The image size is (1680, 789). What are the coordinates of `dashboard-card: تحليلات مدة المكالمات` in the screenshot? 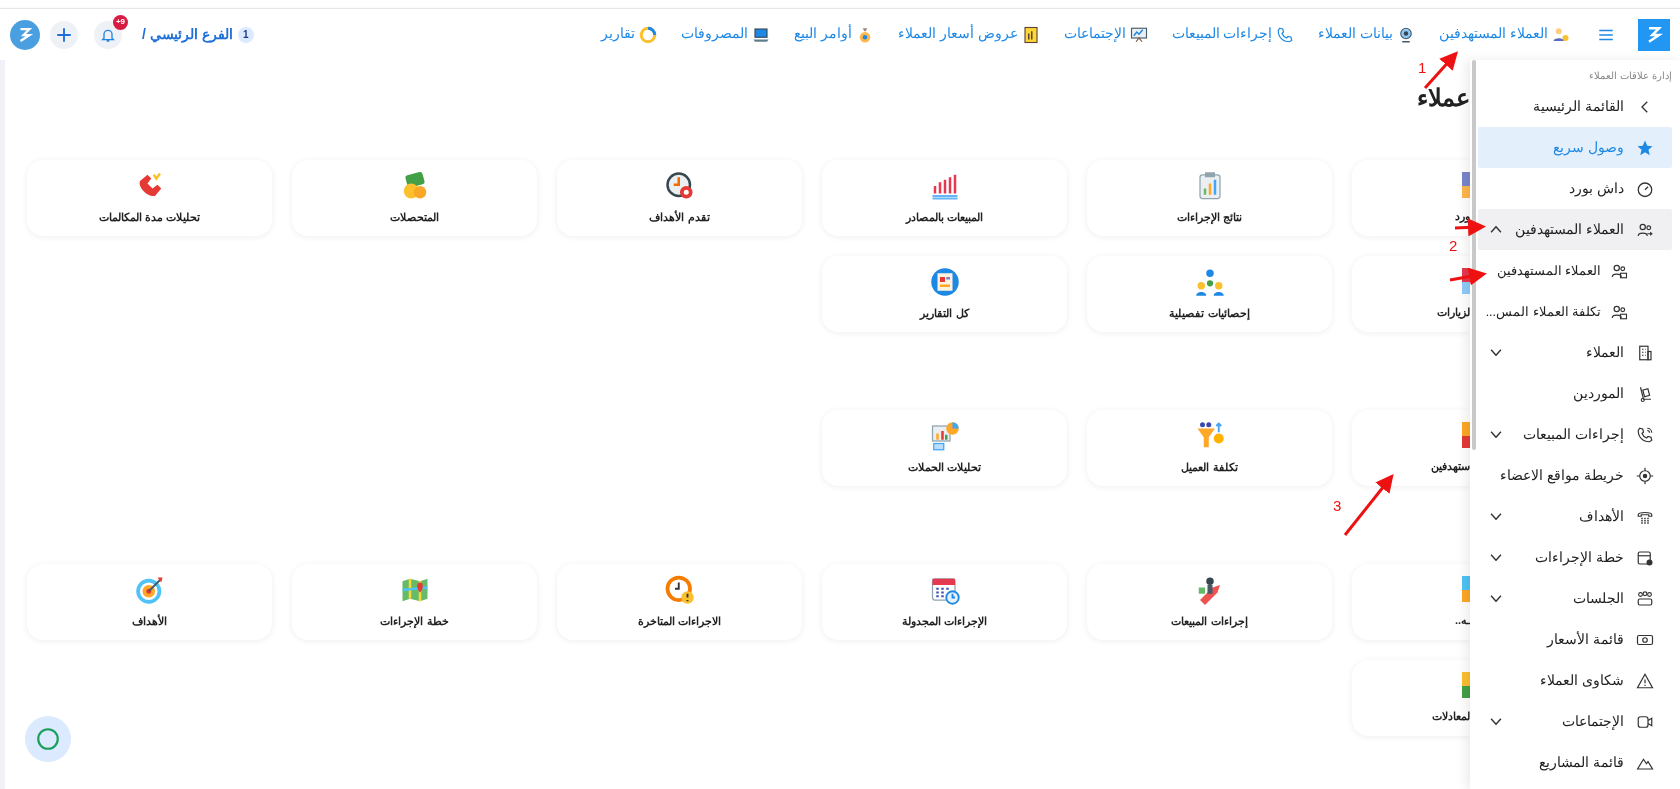 It's located at (149, 198).